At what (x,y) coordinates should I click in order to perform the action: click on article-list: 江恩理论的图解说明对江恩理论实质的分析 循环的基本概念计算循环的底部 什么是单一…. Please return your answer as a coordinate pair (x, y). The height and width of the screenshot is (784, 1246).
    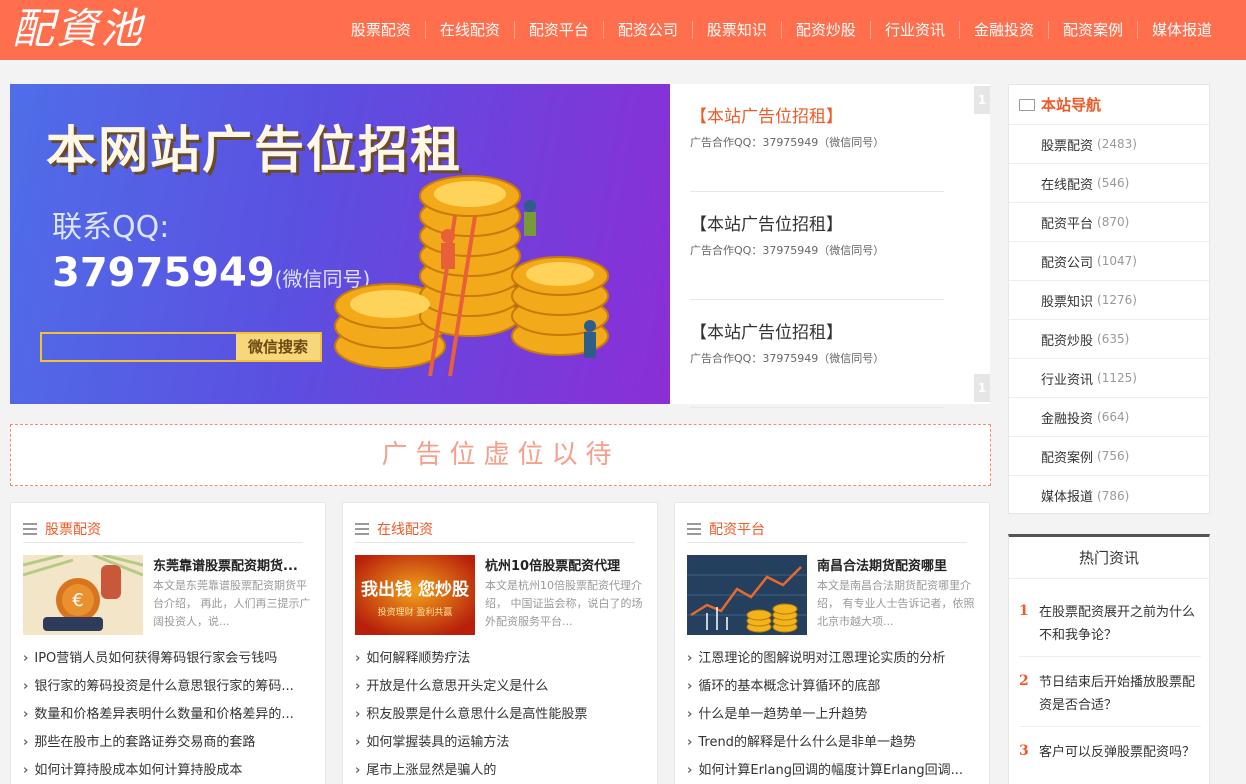
    Looking at the image, I should click on (832, 714).